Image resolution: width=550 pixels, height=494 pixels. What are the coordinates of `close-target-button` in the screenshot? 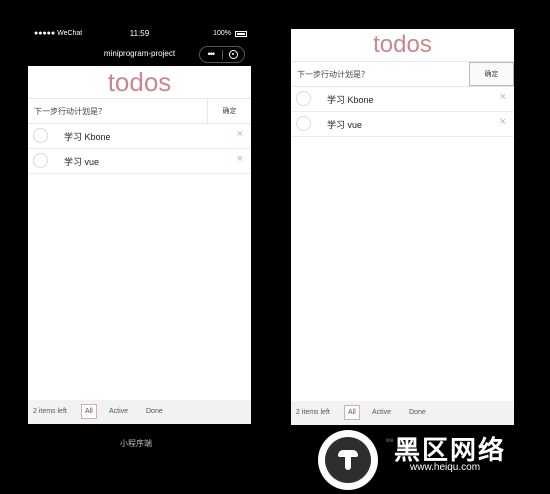 It's located at (234, 54).